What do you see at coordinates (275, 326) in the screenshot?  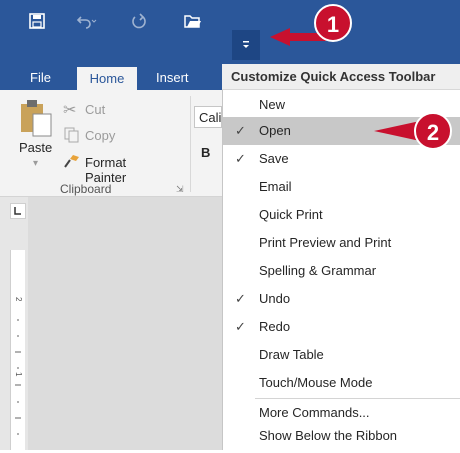 I see `menu-item-label: Redo` at bounding box center [275, 326].